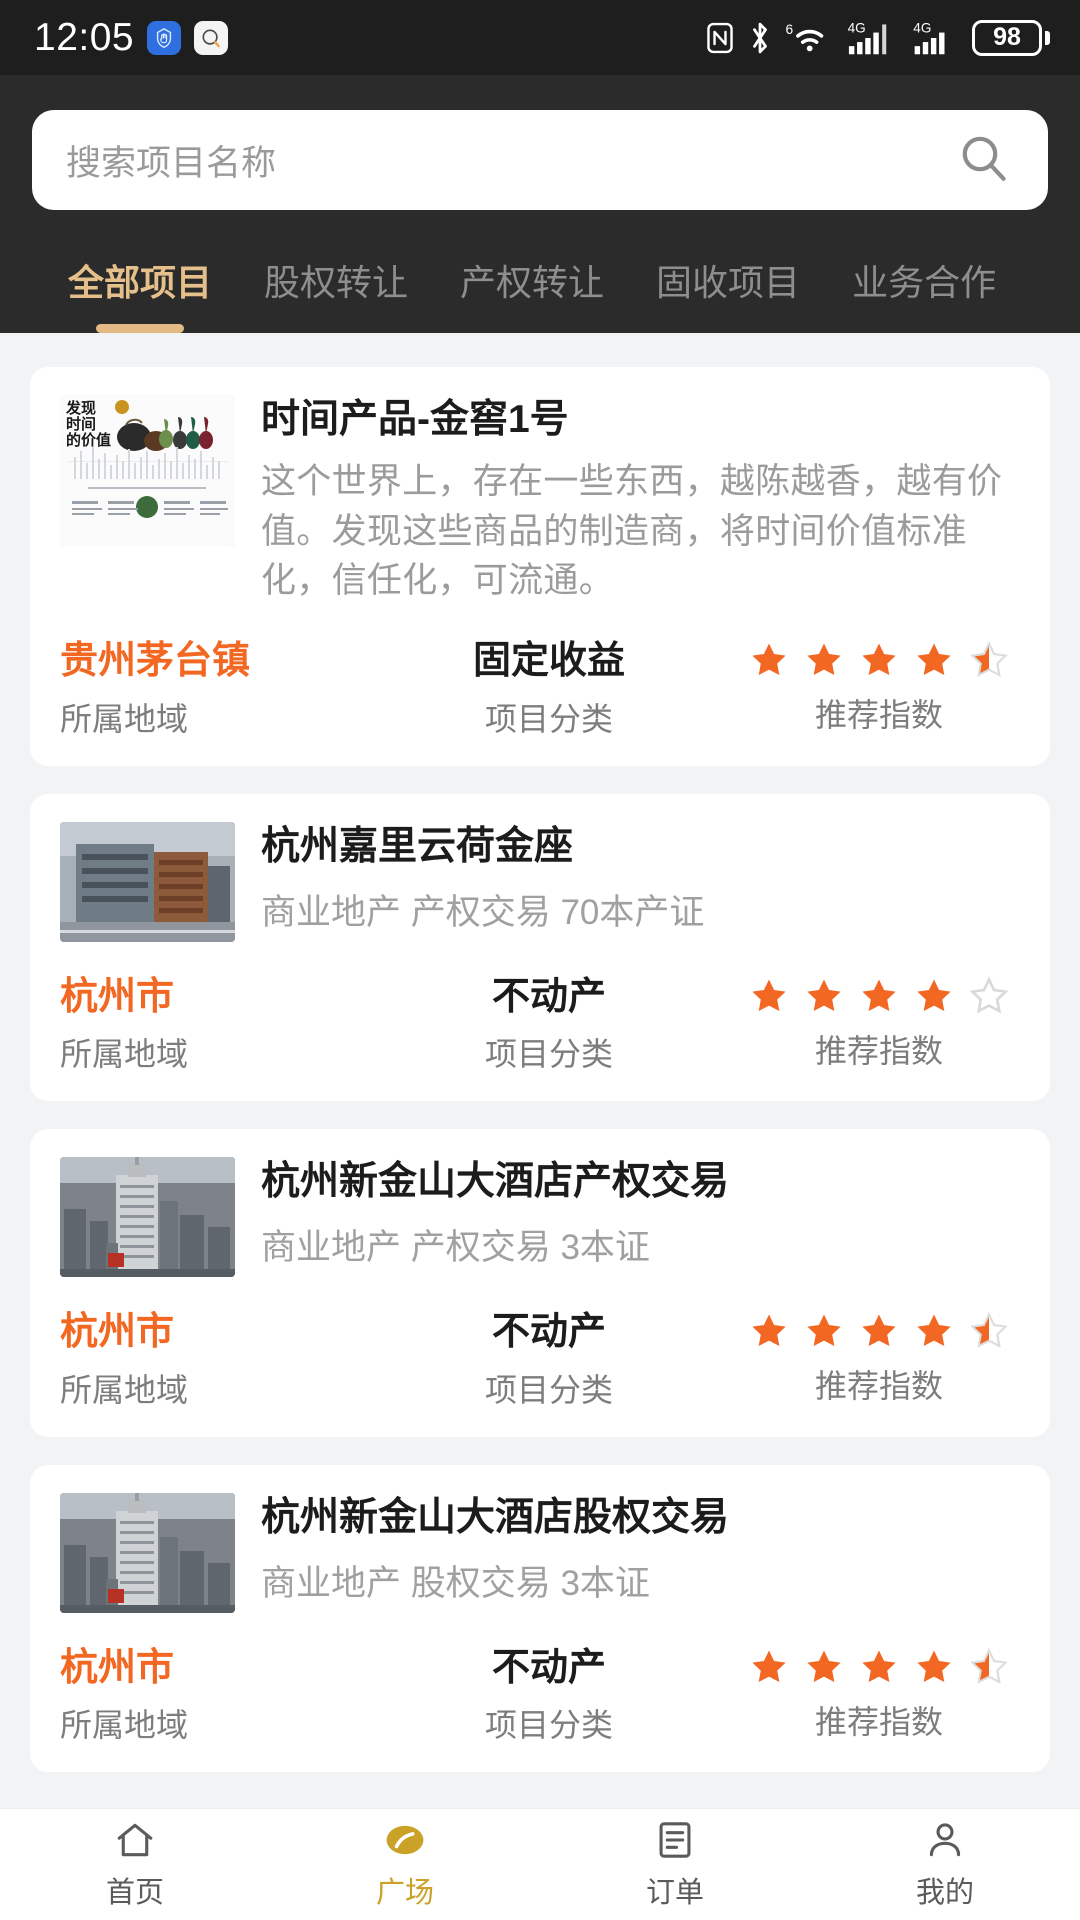 This screenshot has height=1920, width=1080. I want to click on tab-all-projects: 全部项目, so click(135, 293).